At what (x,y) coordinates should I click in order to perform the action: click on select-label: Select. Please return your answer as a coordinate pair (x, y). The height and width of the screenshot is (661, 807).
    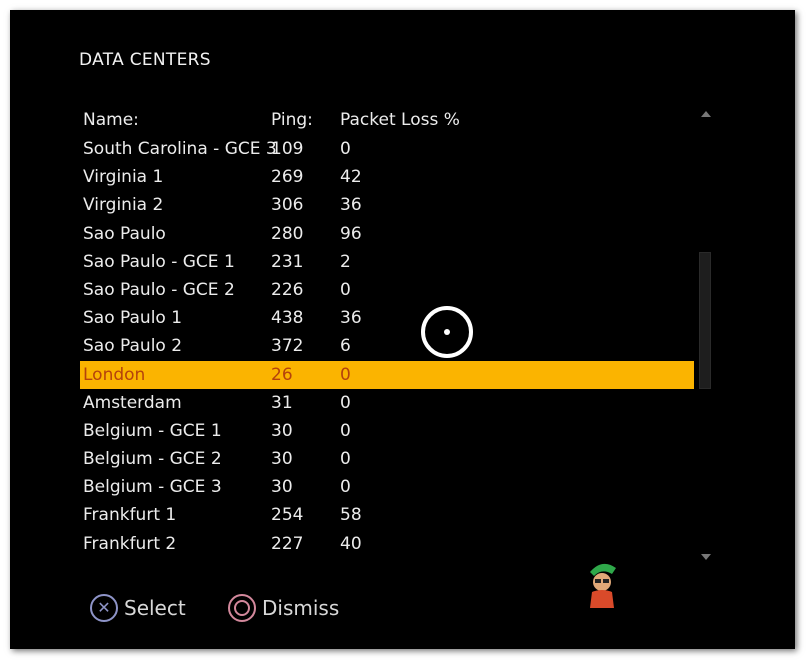
    Looking at the image, I should click on (155, 608).